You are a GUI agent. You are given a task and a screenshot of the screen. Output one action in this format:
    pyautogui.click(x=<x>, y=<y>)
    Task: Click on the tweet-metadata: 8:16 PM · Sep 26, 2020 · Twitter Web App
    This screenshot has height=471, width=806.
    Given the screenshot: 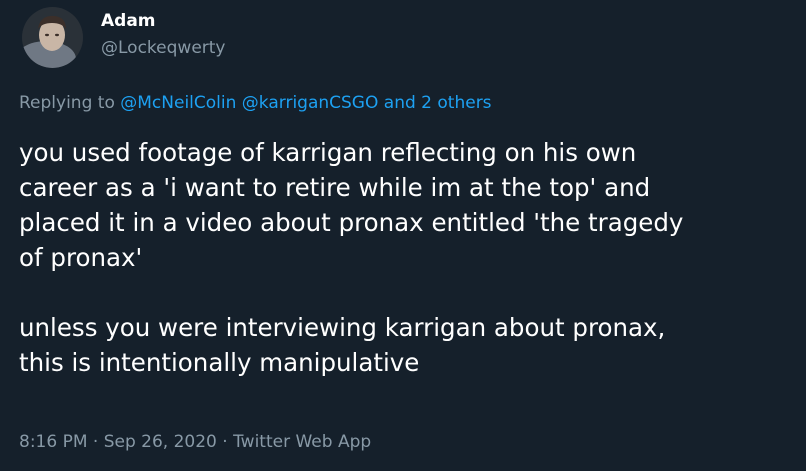 What is the action you would take?
    pyautogui.click(x=195, y=442)
    